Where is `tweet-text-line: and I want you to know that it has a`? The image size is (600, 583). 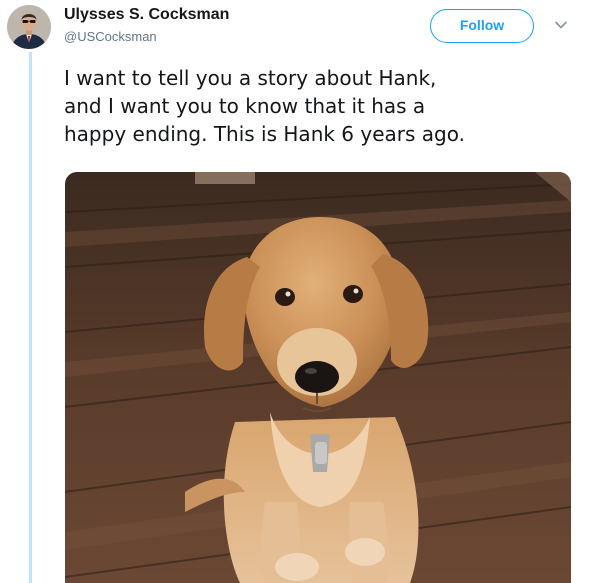 tweet-text-line: and I want you to know that it has a is located at coordinates (245, 106).